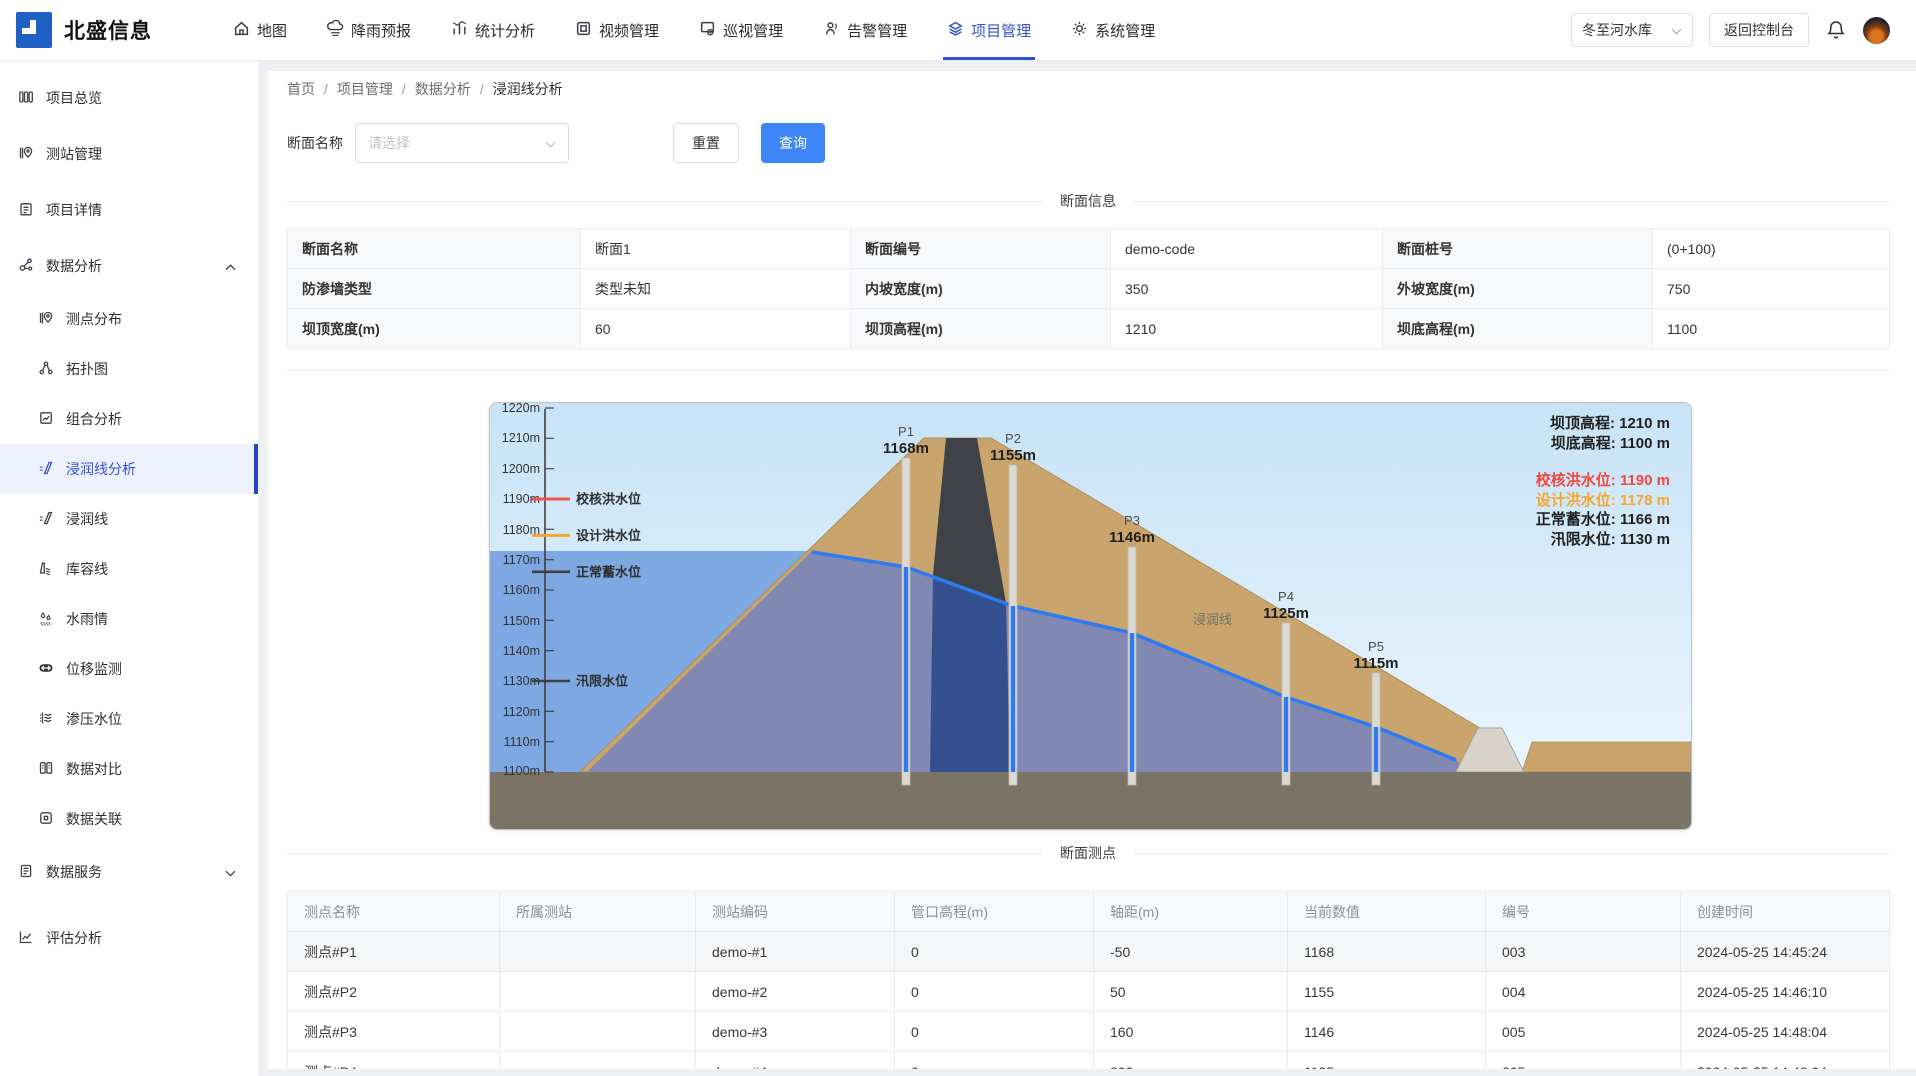 The image size is (1916, 1076). I want to click on sidebar-item-phreatic-line-analysis: 浸润线分析, so click(129, 469).